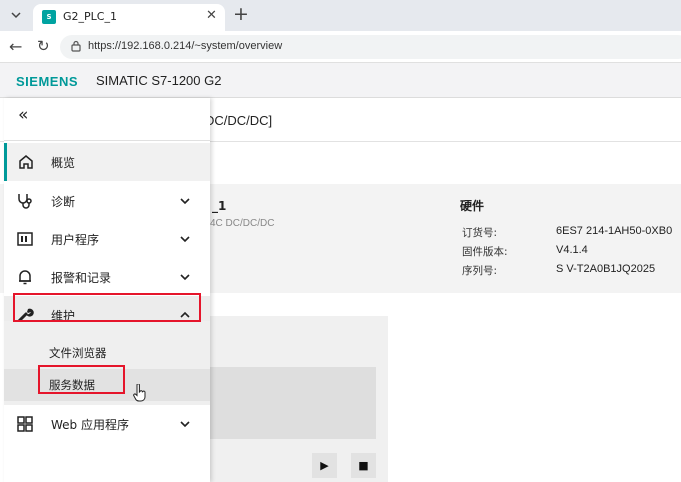  What do you see at coordinates (139, 393) in the screenshot?
I see `hand-cursor-icon` at bounding box center [139, 393].